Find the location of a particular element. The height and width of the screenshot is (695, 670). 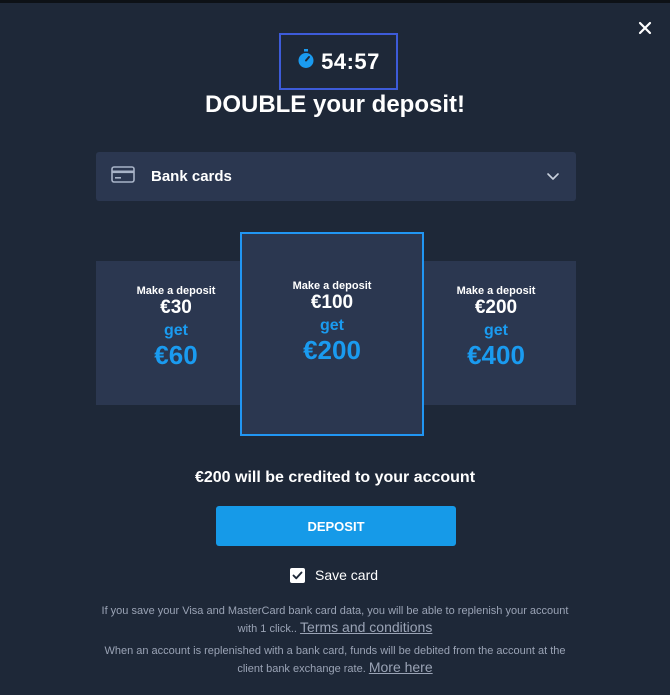

close-icon is located at coordinates (645, 28).